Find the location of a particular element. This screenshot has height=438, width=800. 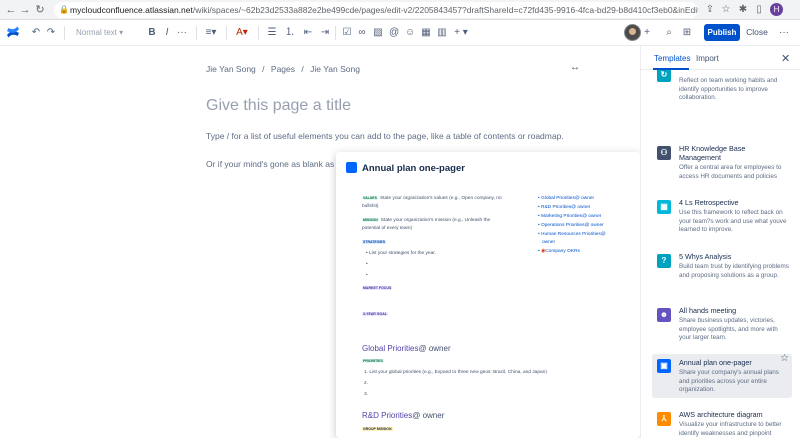

breadcrumb: Jie Yan Song / Pages / Jie Yan Song is located at coordinates (285, 69).